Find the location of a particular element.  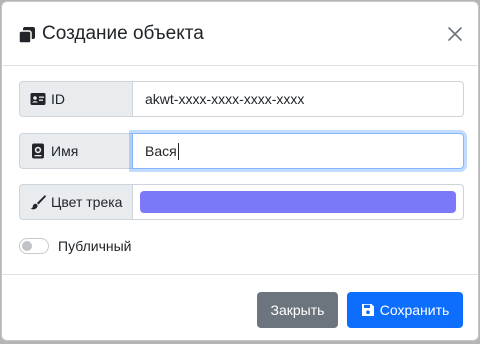

close-icon is located at coordinates (455, 34).